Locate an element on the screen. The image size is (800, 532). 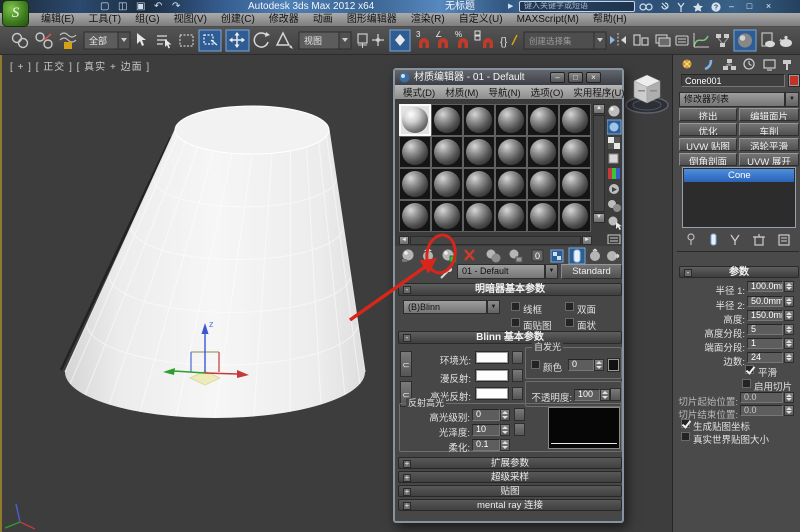
slots-scroll-left: ◄ is located at coordinates (404, 240).